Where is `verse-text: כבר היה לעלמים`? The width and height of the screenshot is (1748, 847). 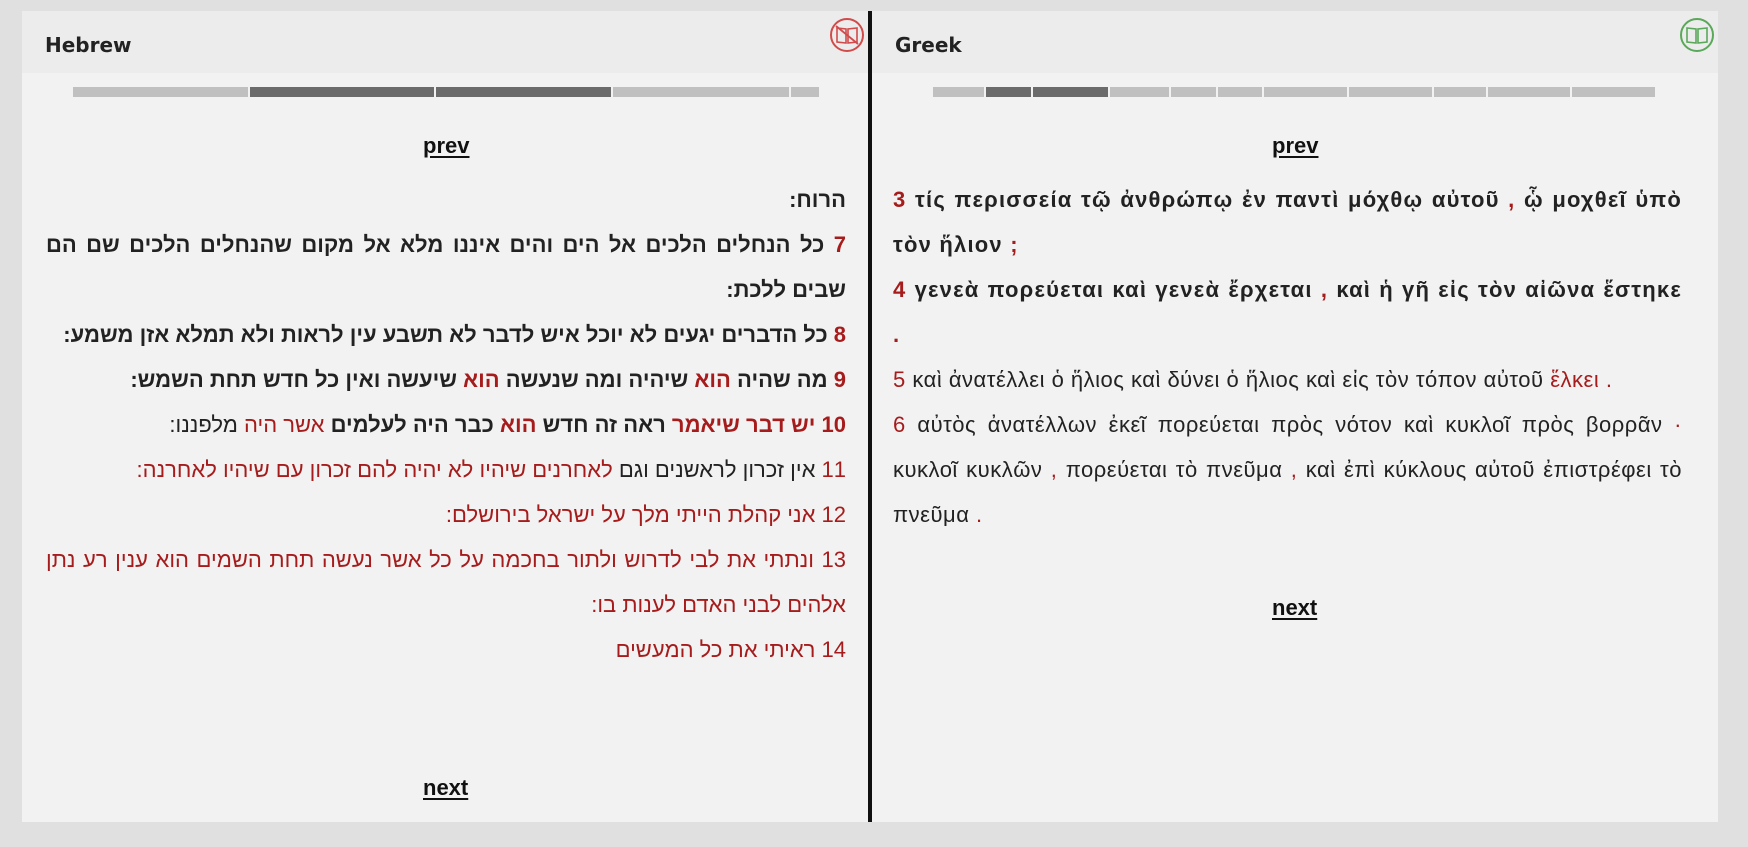 verse-text: כבר היה לעלמים is located at coordinates (412, 424).